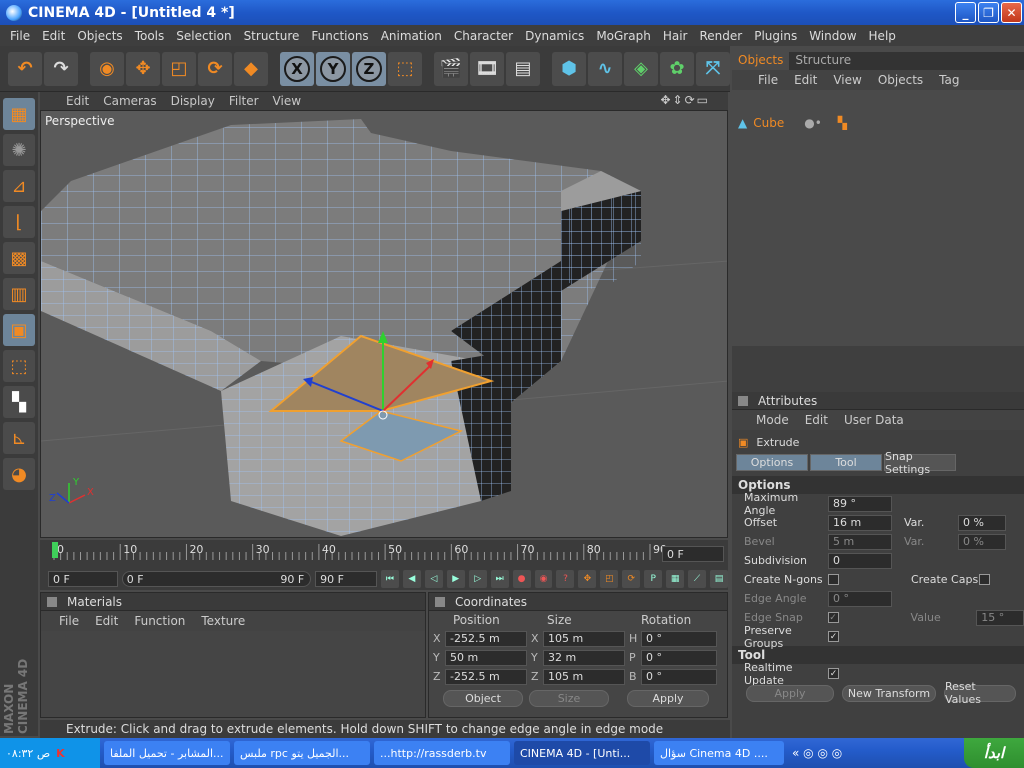  I want to click on cube-primitive-icon: ⬢, so click(569, 68).